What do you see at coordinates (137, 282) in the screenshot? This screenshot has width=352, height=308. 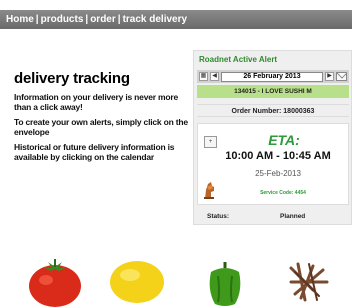 I see `lemon-image` at bounding box center [137, 282].